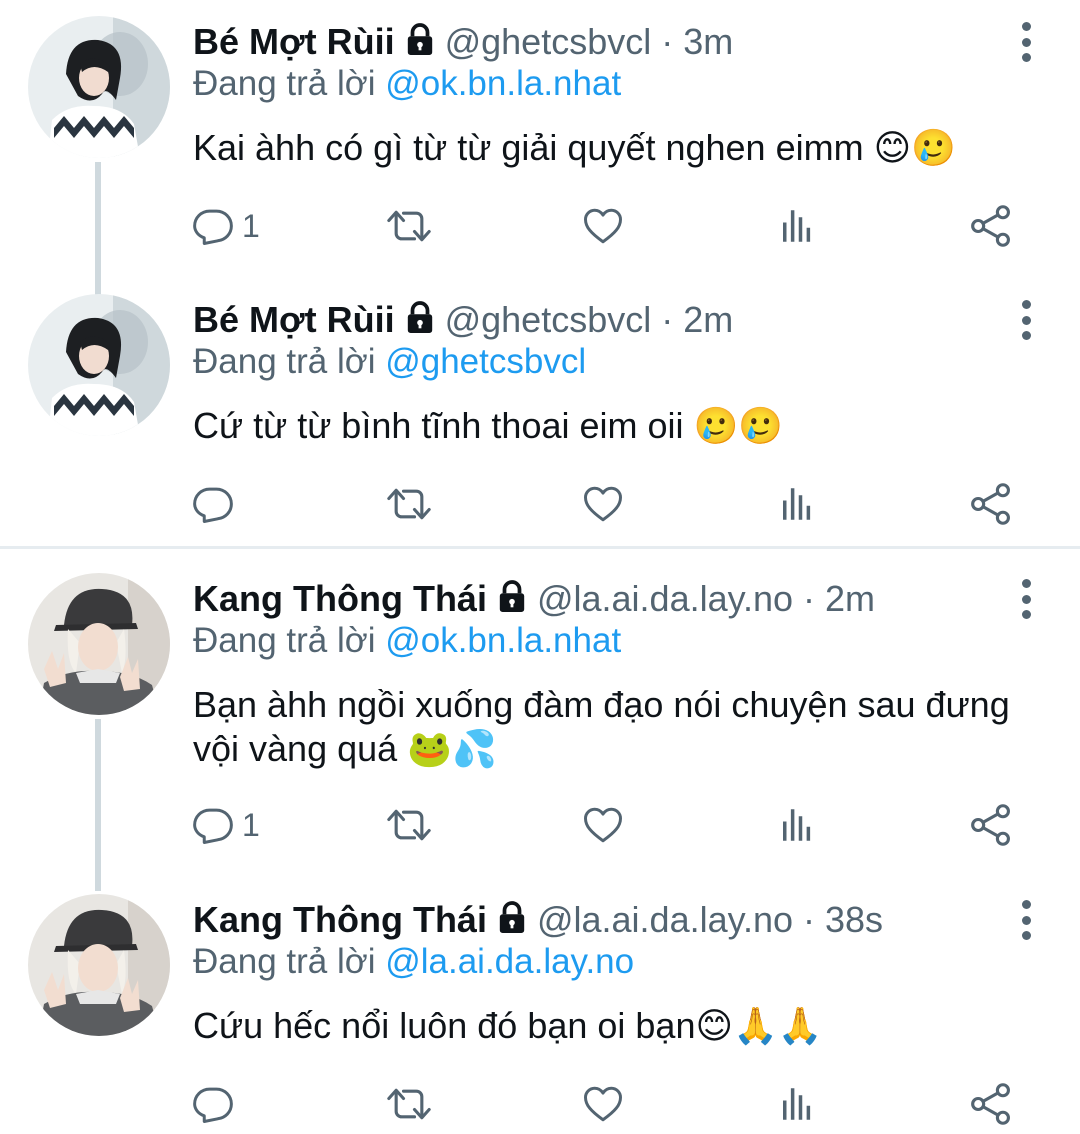 This screenshot has width=1080, height=1134. I want to click on mention-link: @ghetcsbvcl, so click(485, 361).